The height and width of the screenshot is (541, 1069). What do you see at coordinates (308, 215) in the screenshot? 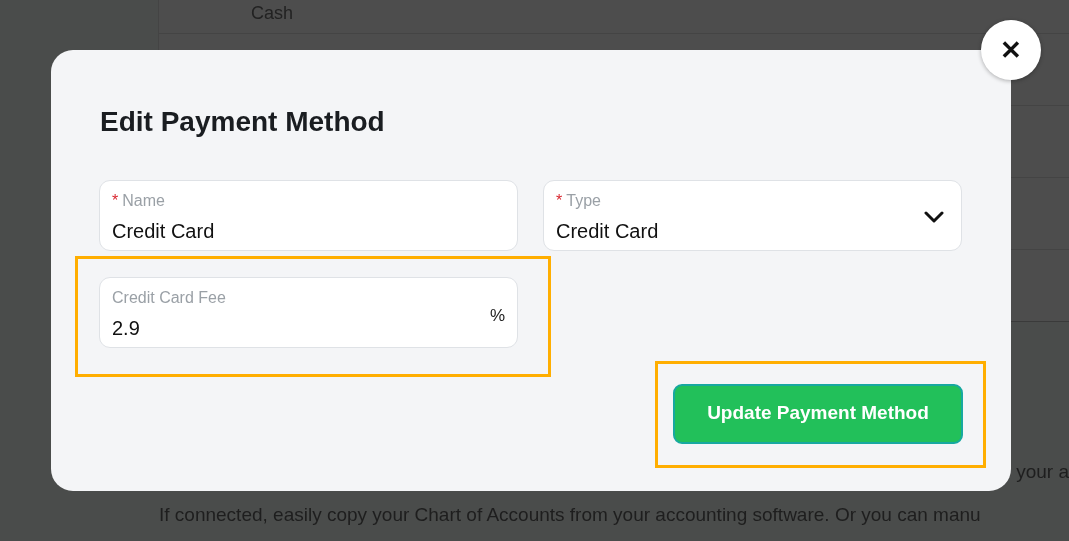
I see `input-field: * Name Credit Card` at bounding box center [308, 215].